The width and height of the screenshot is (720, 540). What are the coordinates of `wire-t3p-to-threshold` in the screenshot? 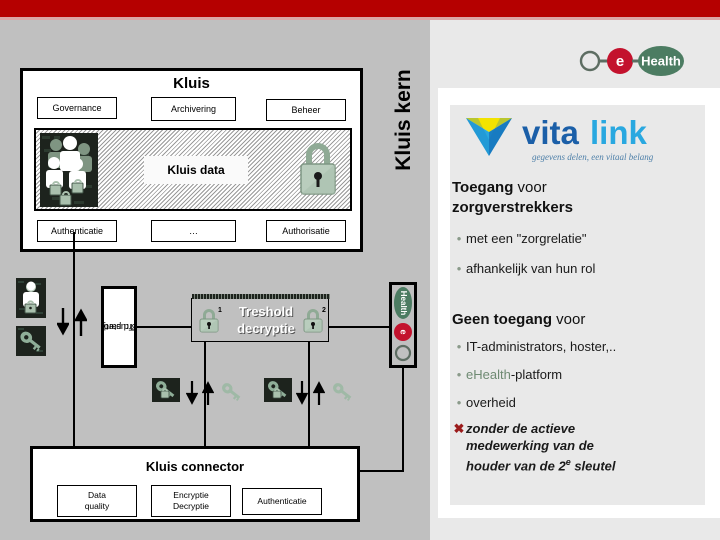 It's located at (166, 327).